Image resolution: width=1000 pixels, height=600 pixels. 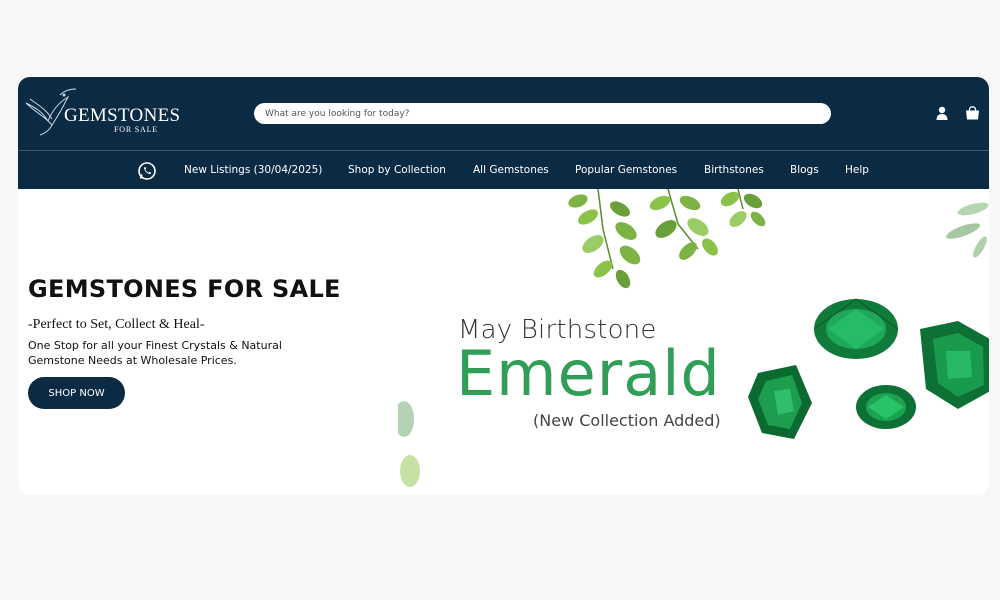 What do you see at coordinates (734, 170) in the screenshot?
I see `nav-item-birthstones: Birthstones` at bounding box center [734, 170].